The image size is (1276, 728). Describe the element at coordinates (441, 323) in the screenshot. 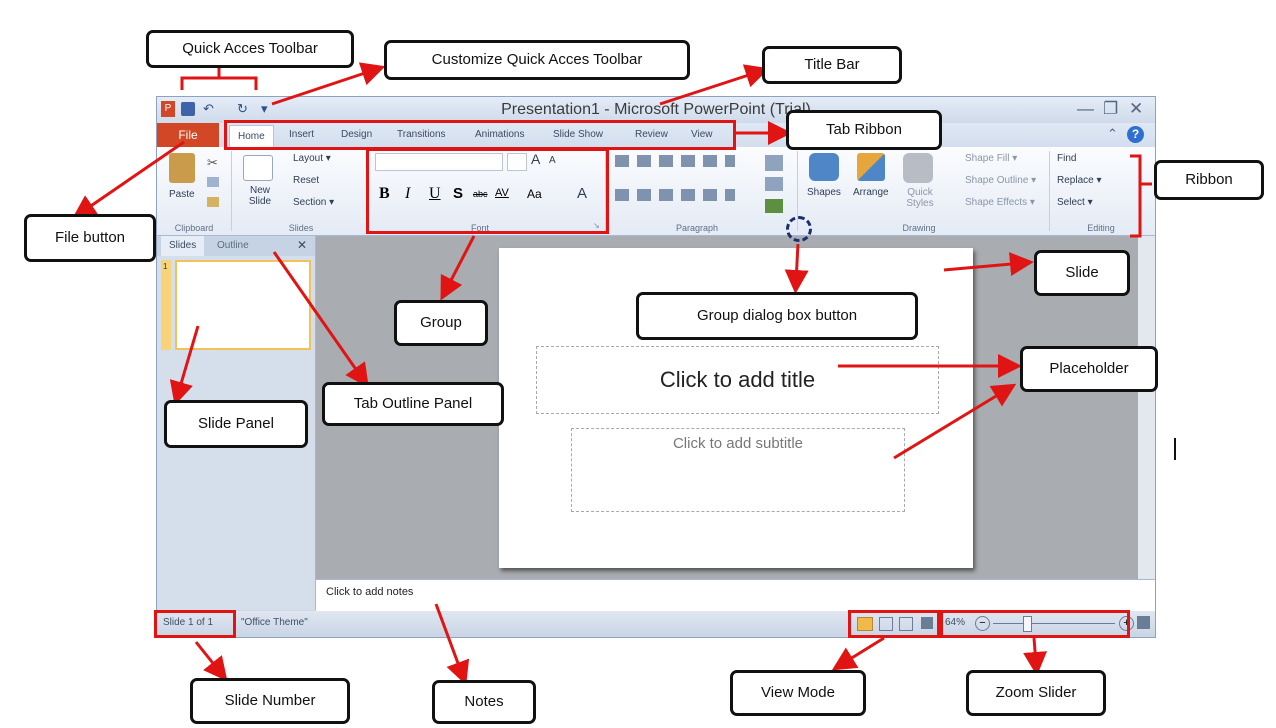

I see `callout-group: Group` at that location.